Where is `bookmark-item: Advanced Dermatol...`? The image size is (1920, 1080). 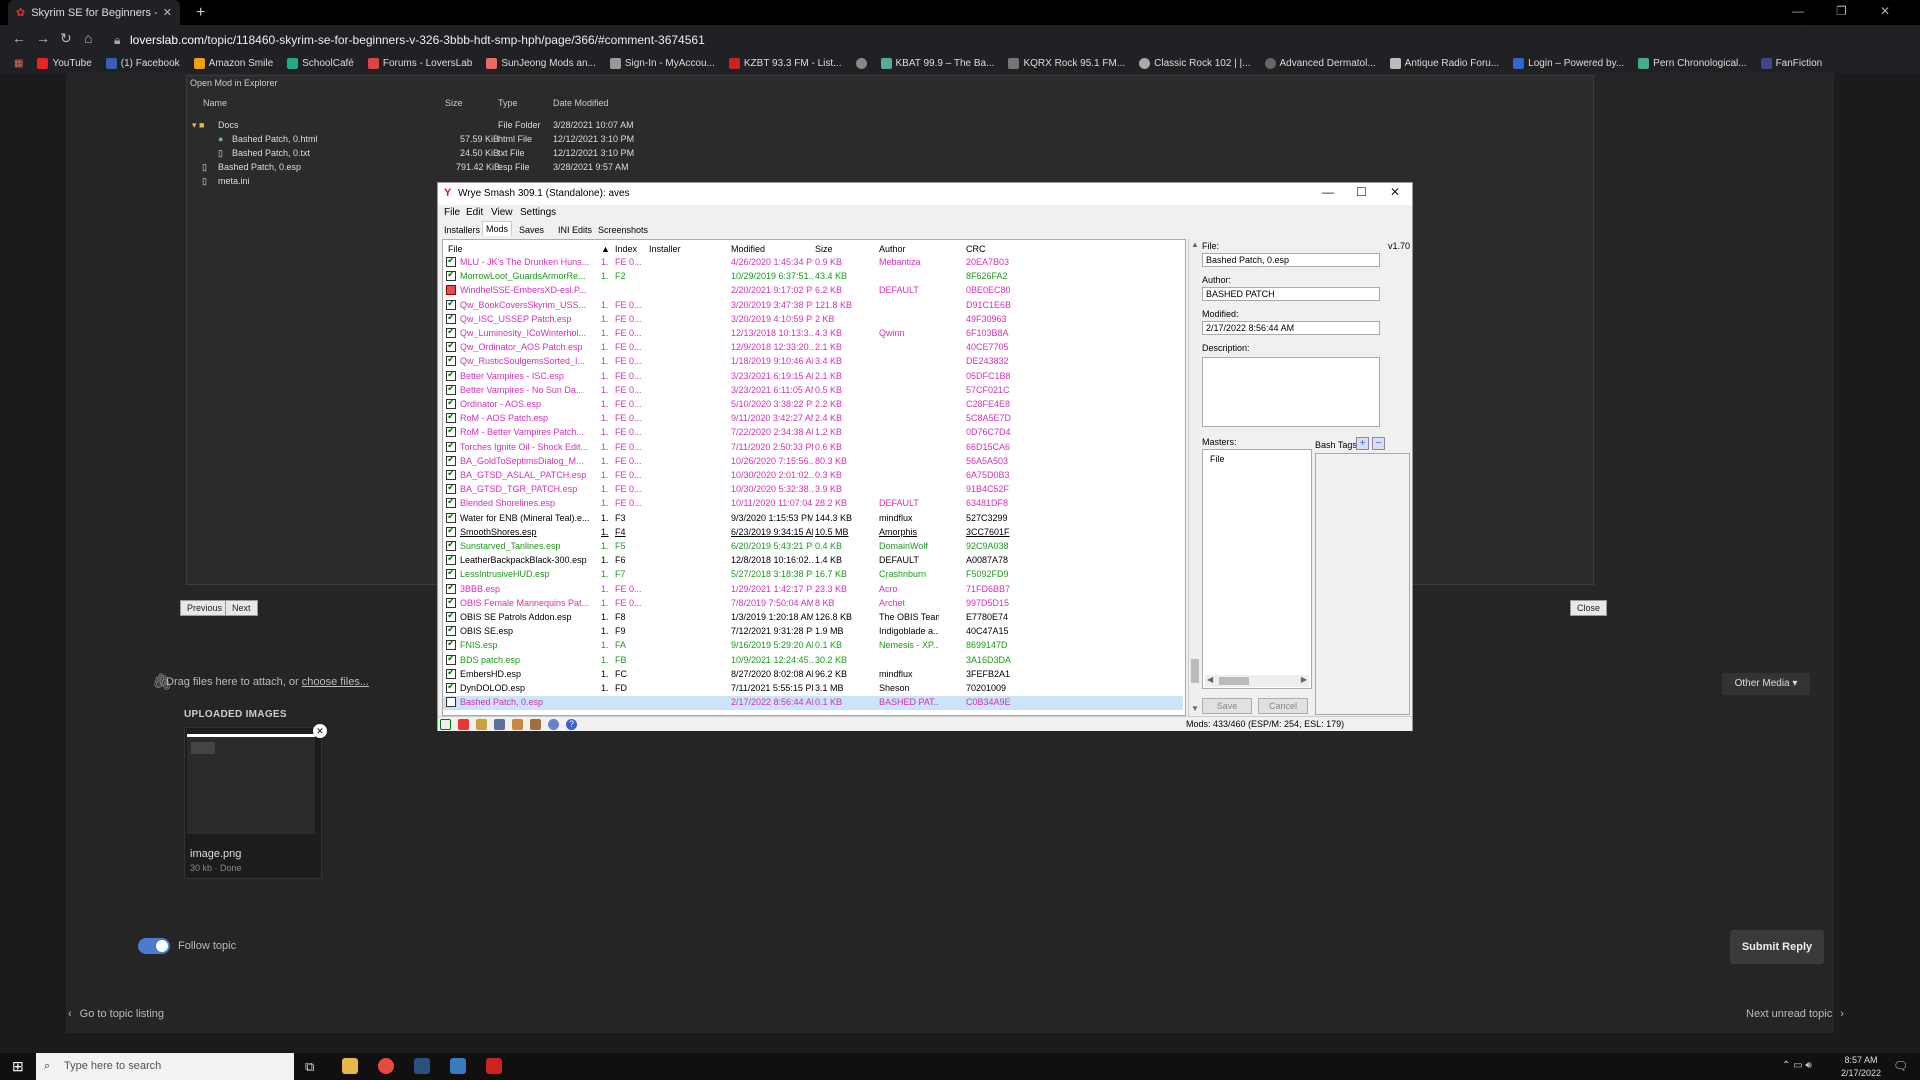 bookmark-item: Advanced Dermatol... is located at coordinates (1320, 63).